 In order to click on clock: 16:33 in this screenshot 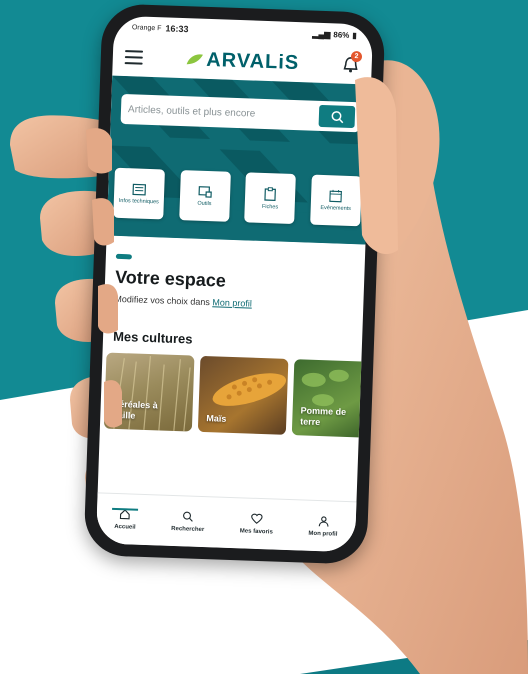, I will do `click(177, 29)`.